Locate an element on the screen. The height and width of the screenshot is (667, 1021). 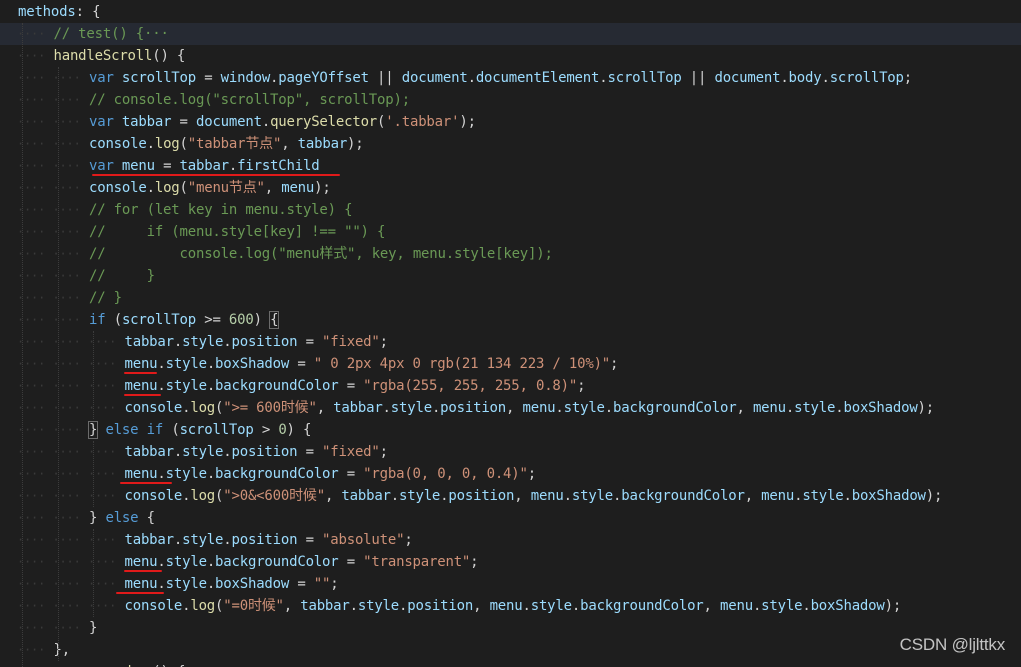
code-token: : { is located at coordinates (88, 12).